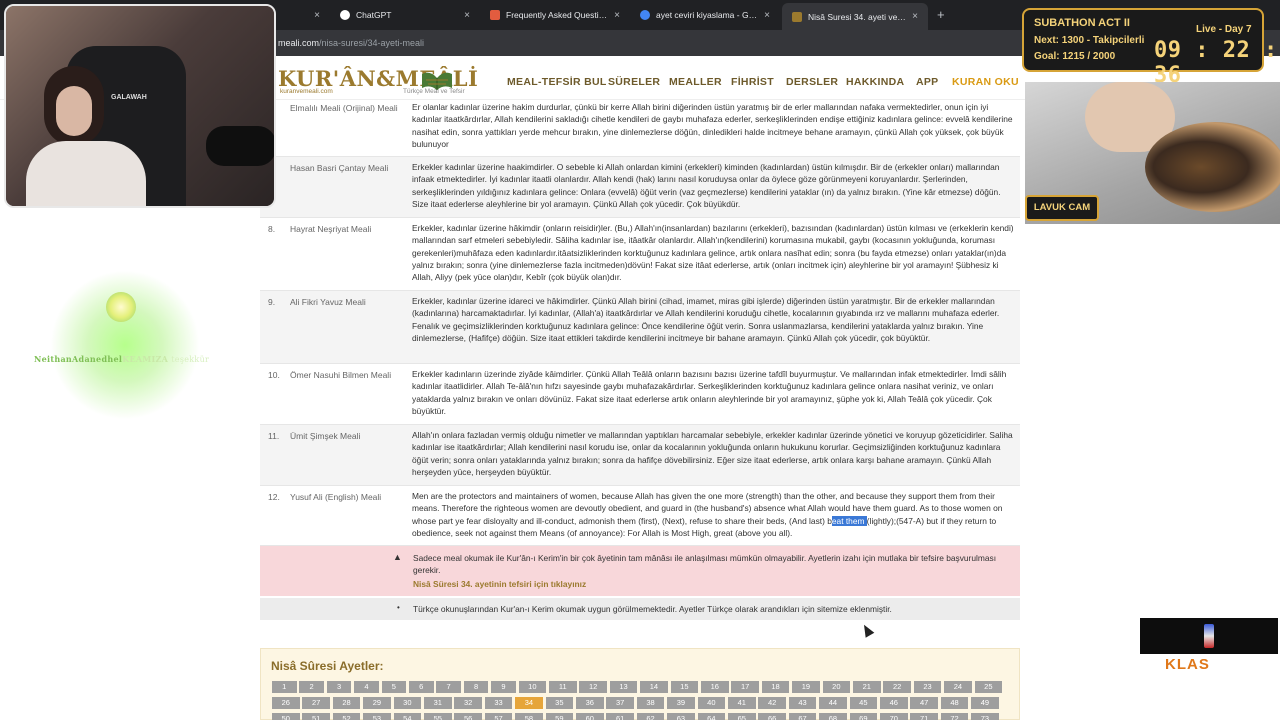 This screenshot has width=1280, height=720. Describe the element at coordinates (529, 703) in the screenshot. I see `ayet-button-34: 34` at that location.